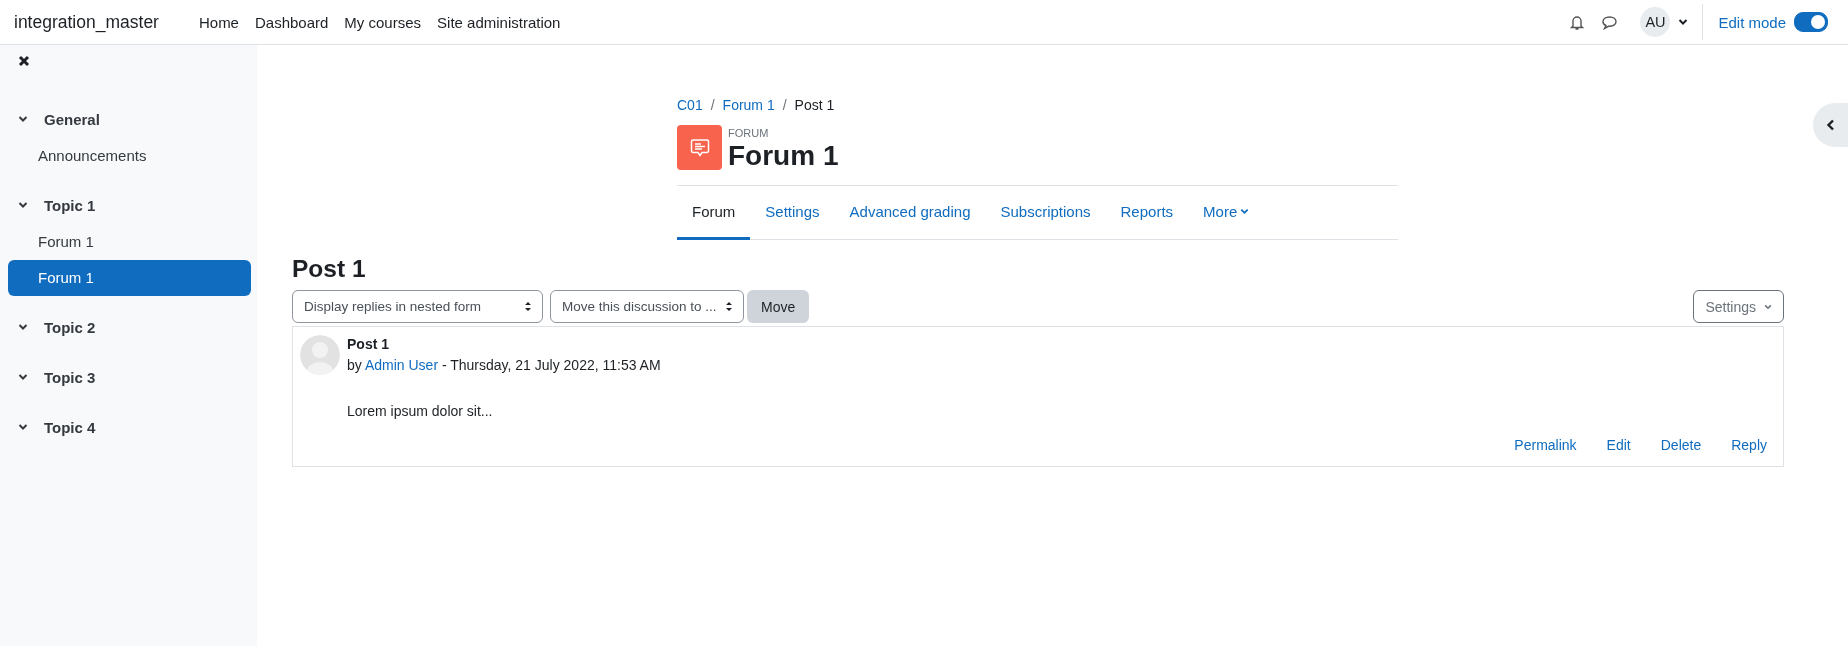 The width and height of the screenshot is (1848, 646). What do you see at coordinates (748, 105) in the screenshot?
I see `breadcrumb-link: Forum 1` at bounding box center [748, 105].